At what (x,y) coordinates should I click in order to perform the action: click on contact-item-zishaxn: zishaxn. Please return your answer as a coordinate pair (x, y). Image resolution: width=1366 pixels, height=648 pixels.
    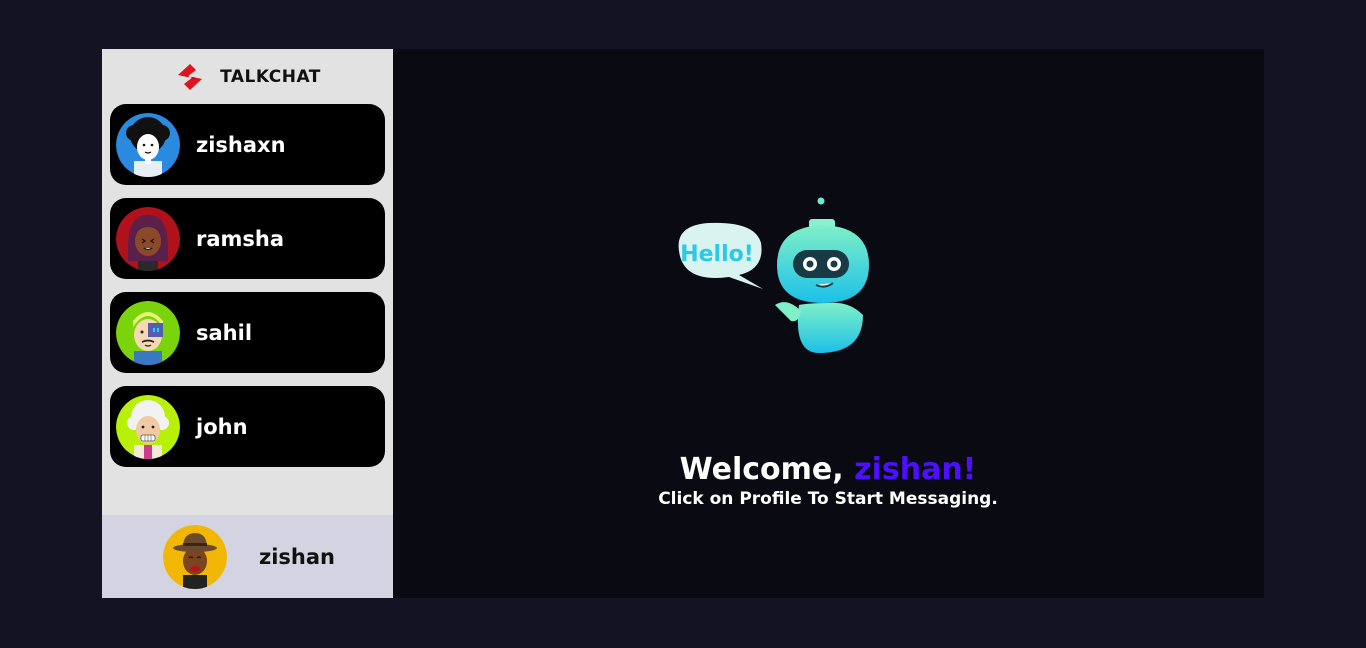
    Looking at the image, I should click on (247, 144).